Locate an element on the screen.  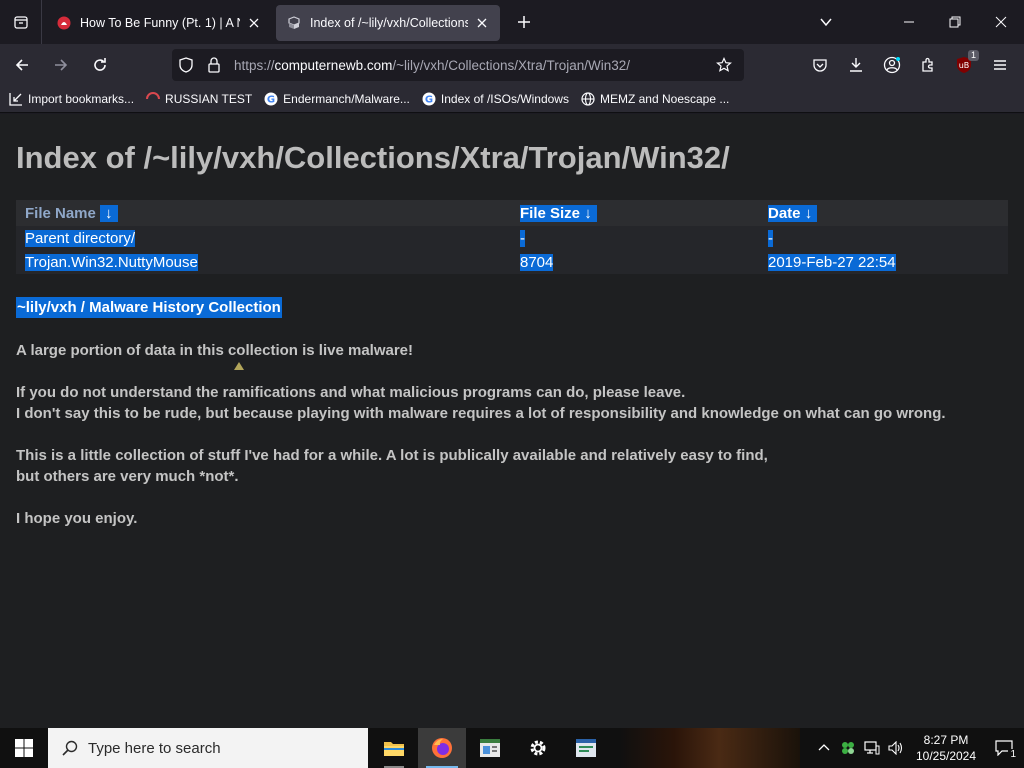
notification-count: 1 is located at coordinates (1013, 754).